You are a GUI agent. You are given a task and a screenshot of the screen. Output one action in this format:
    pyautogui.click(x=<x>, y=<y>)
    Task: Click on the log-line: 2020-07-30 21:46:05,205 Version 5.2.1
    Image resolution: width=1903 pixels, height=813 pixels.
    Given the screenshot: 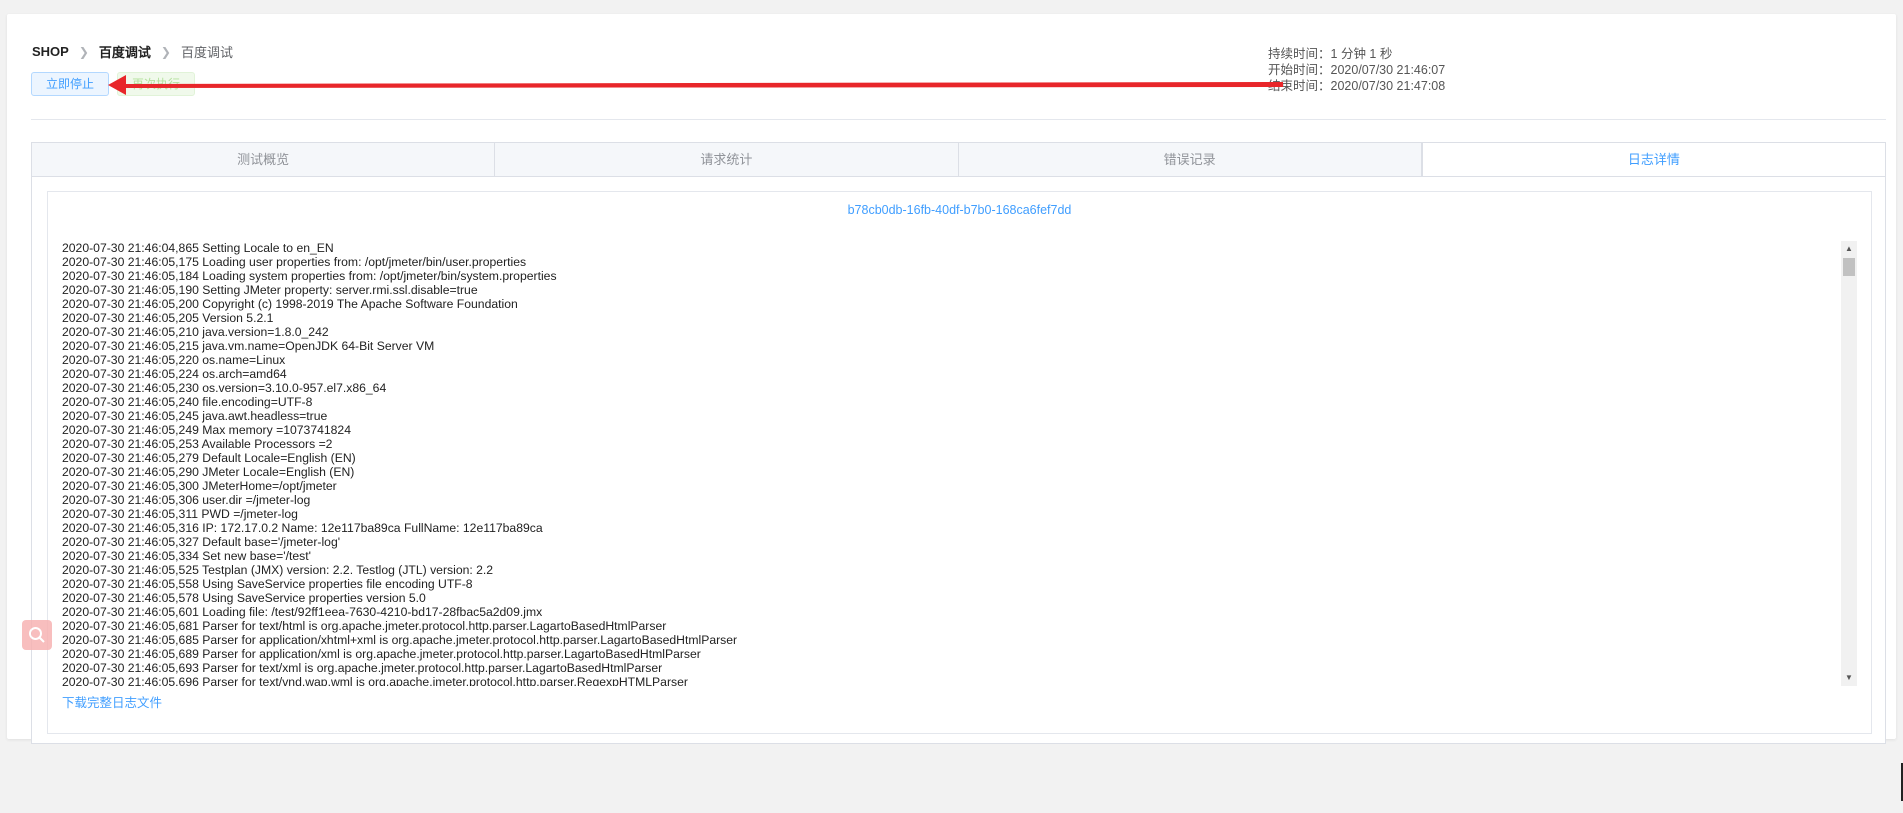 What is the action you would take?
    pyautogui.click(x=168, y=318)
    